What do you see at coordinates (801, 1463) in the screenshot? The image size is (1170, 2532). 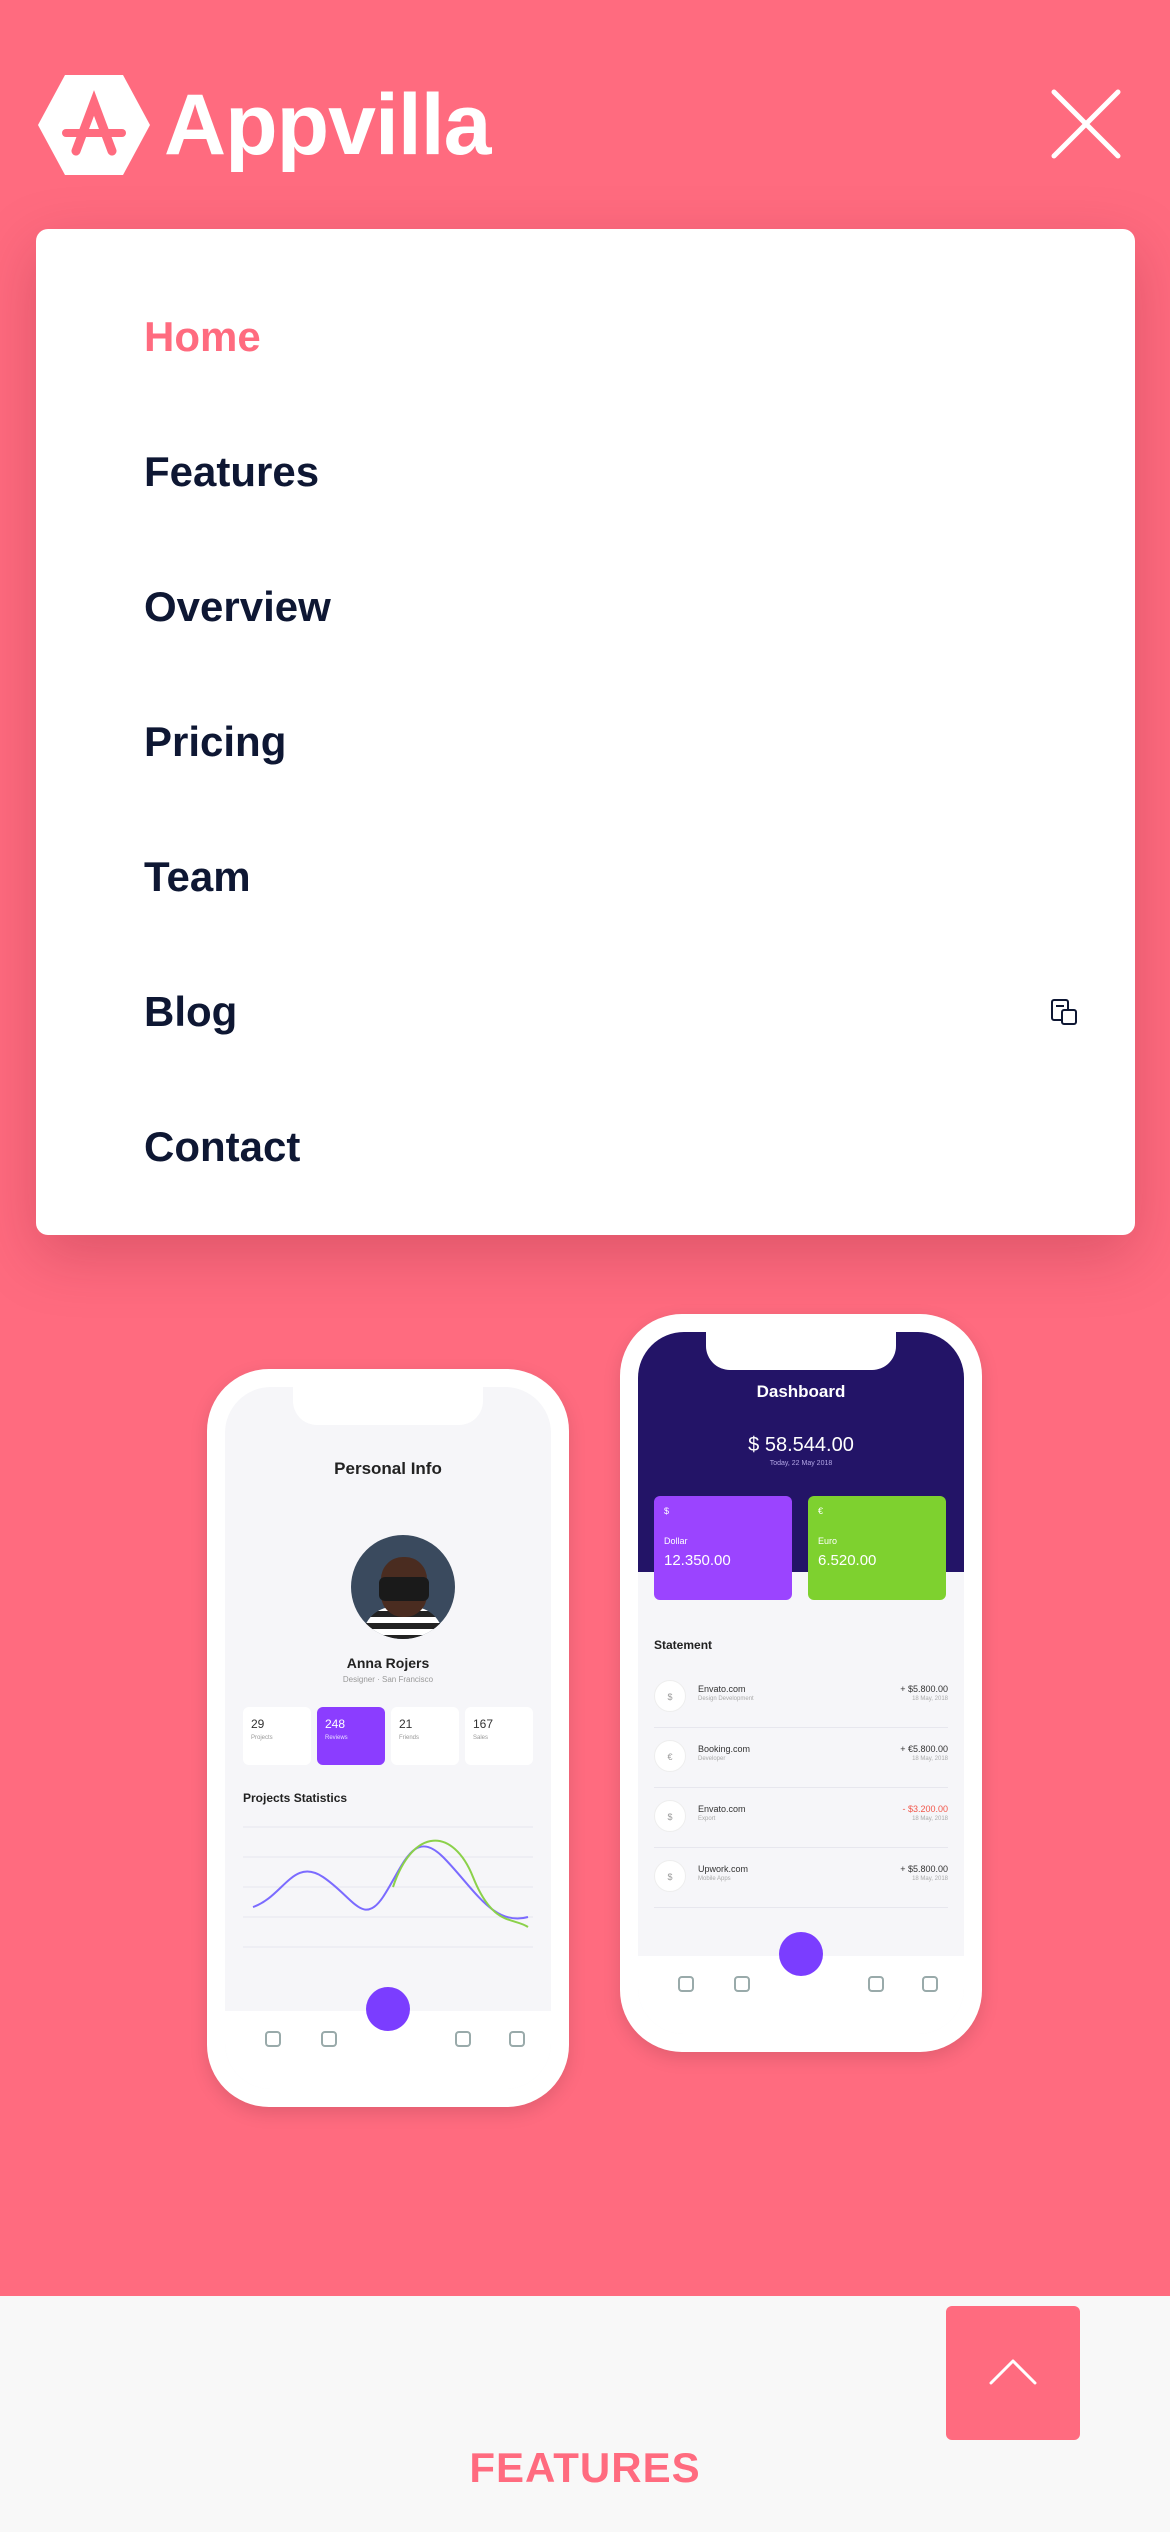 I see `balance-date: Today, 22 May 2018` at bounding box center [801, 1463].